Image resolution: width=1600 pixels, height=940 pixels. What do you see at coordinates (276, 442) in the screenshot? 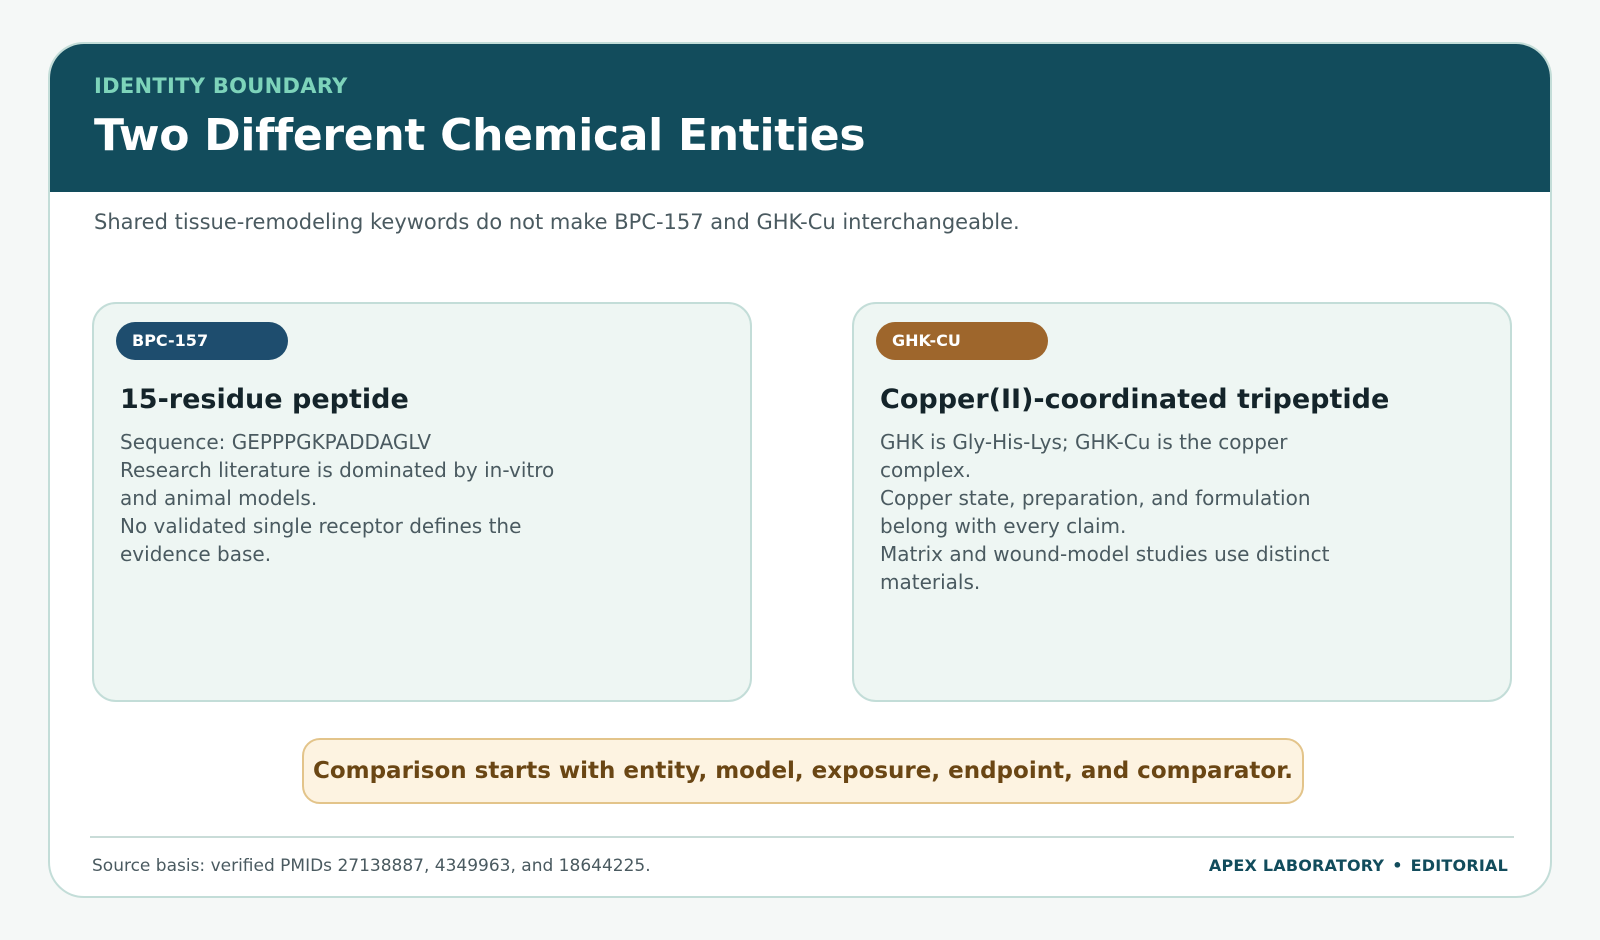
I see `panel-line: Sequence: GEPPPGKPADDAGLV` at bounding box center [276, 442].